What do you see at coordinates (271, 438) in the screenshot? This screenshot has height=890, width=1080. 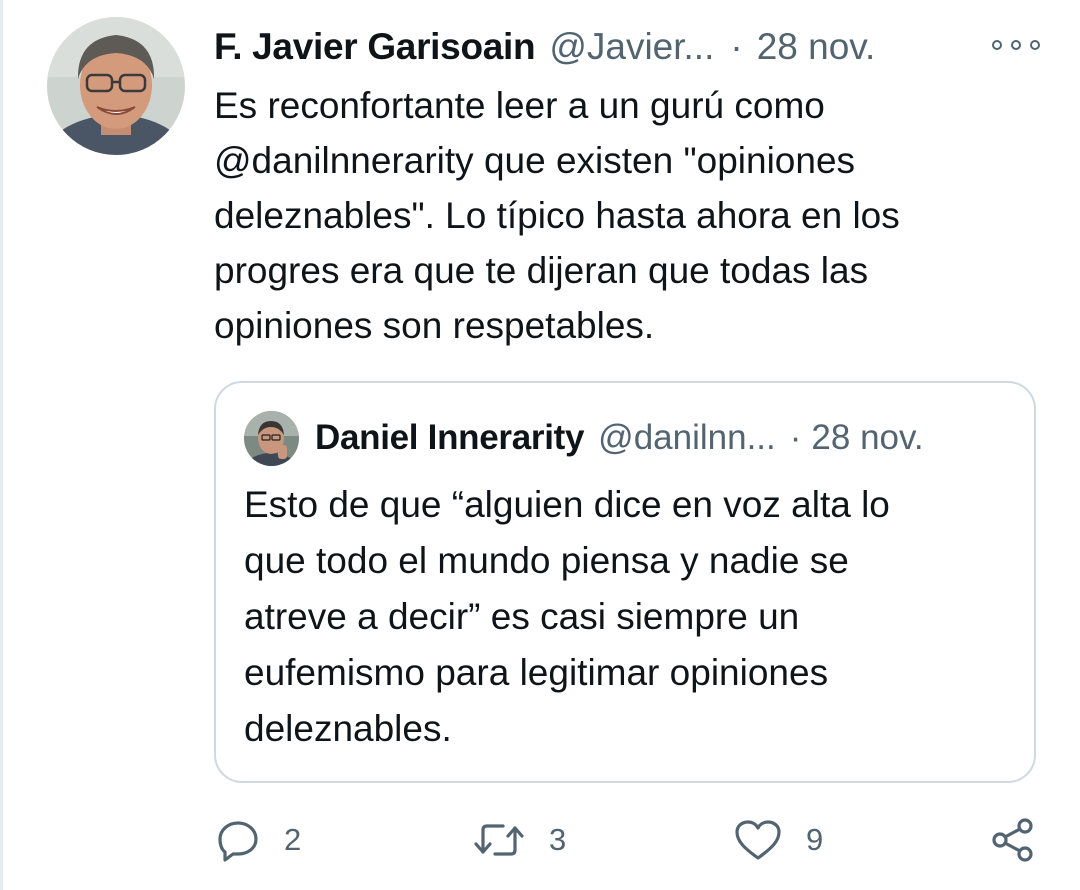 I see `quoted-author-avatar` at bounding box center [271, 438].